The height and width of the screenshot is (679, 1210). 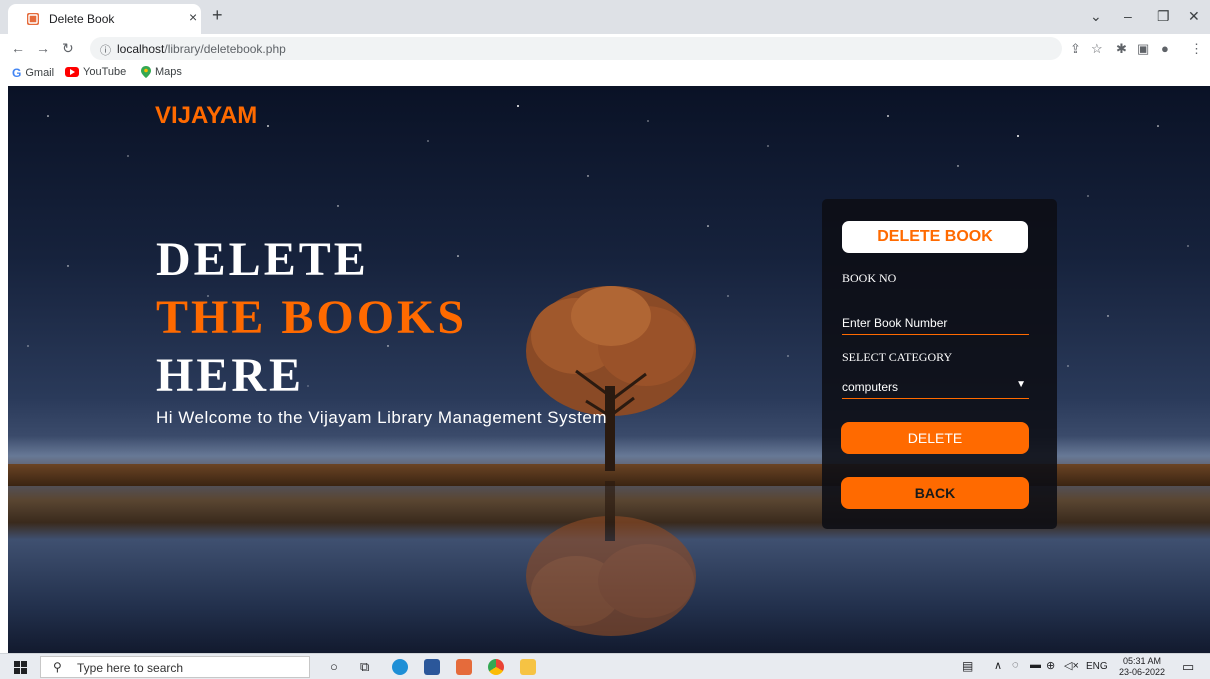 What do you see at coordinates (1071, 665) in the screenshot?
I see `volume-muted-icon: ◁×` at bounding box center [1071, 665].